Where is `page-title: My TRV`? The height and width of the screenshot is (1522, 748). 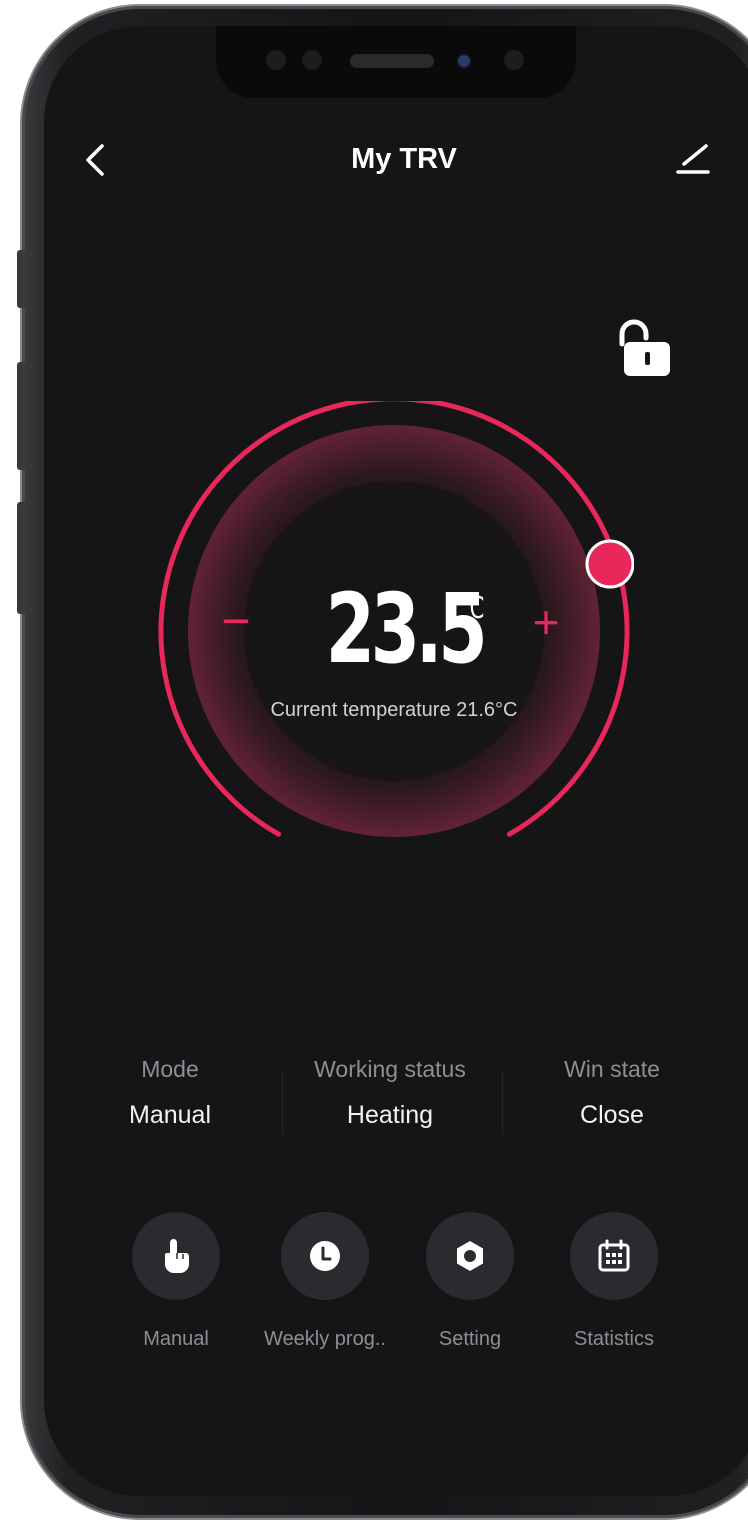
page-title: My TRV is located at coordinates (404, 159).